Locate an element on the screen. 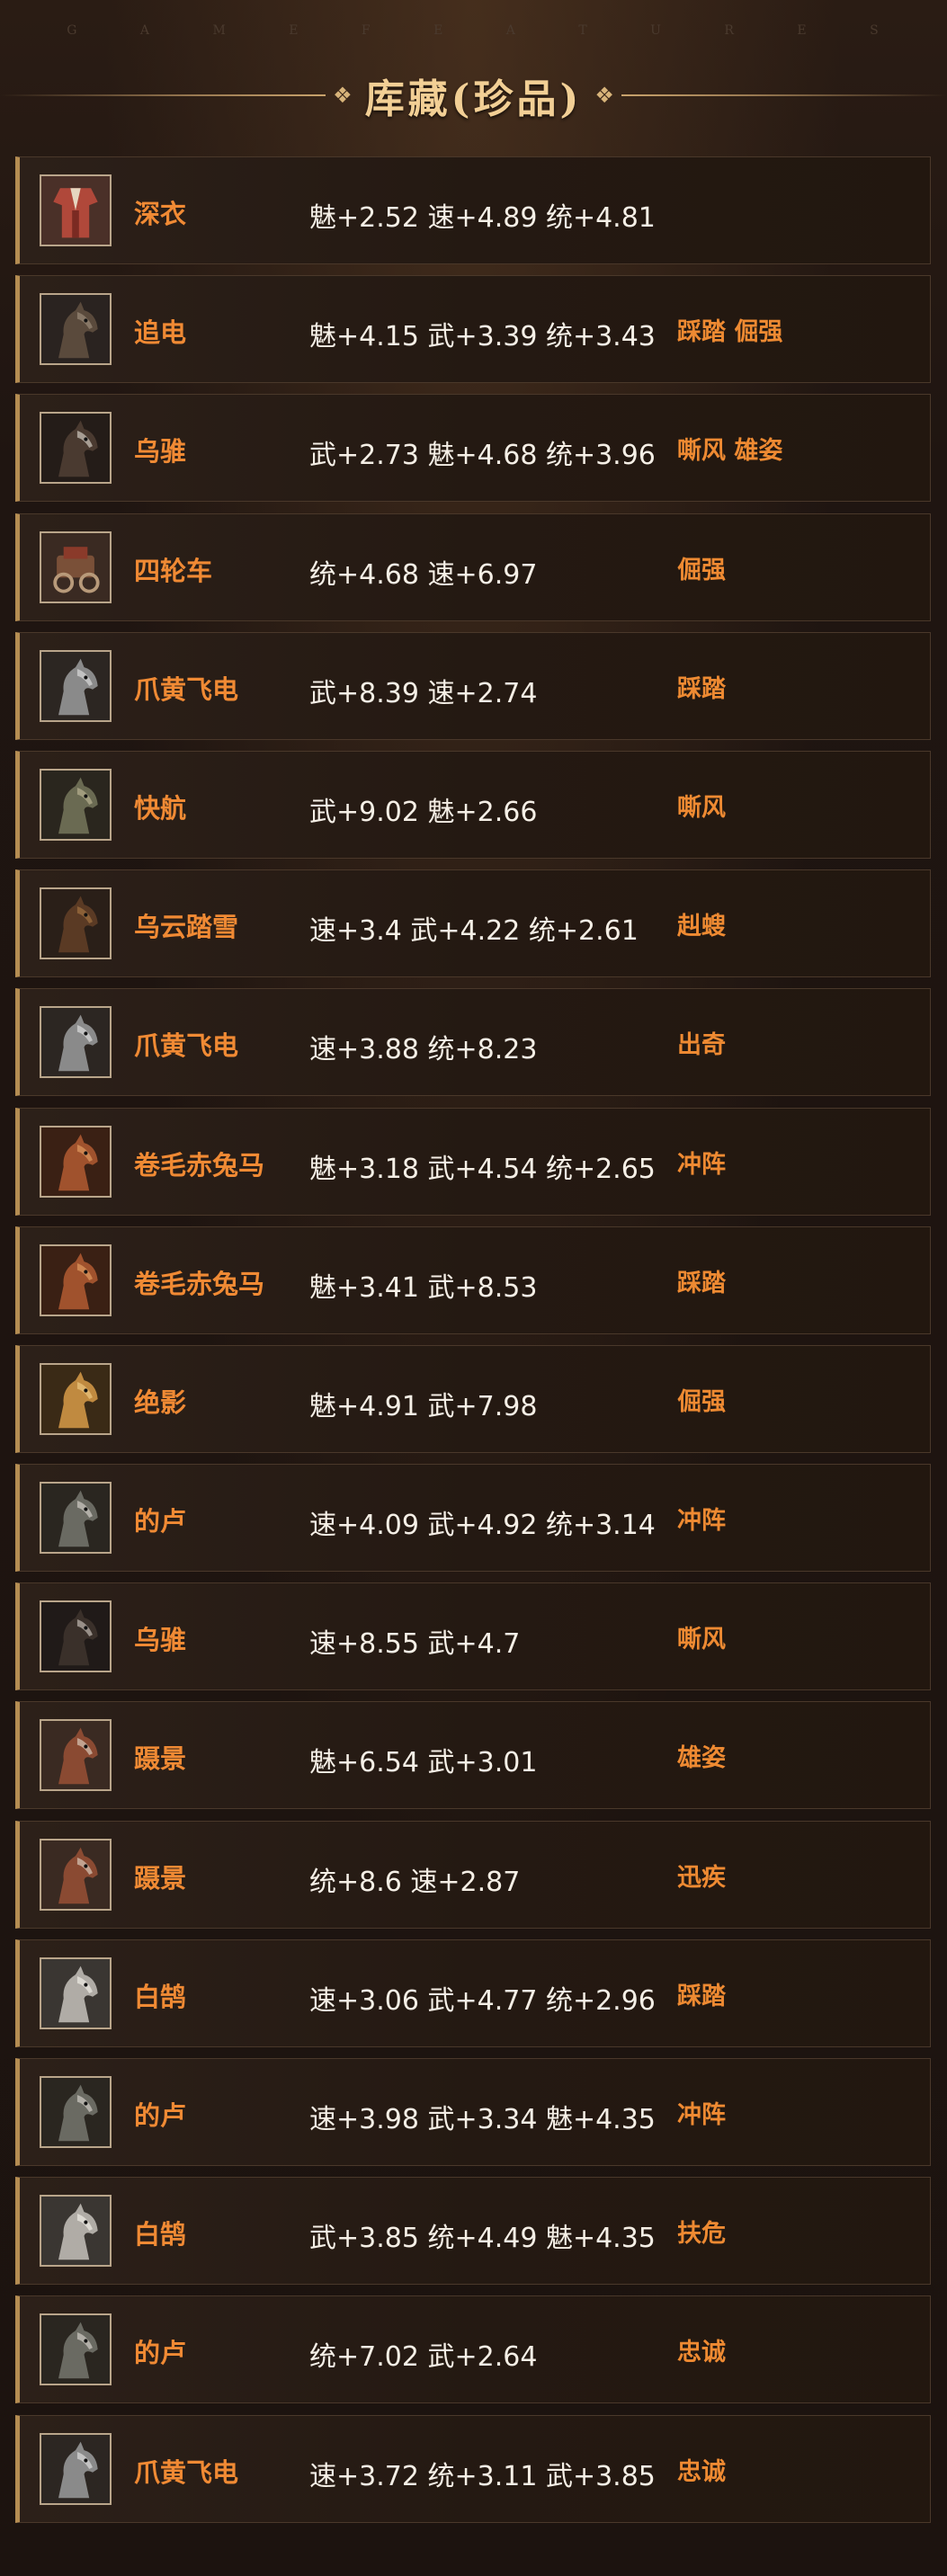 The width and height of the screenshot is (947, 2576). treasure-row: 卷毛赤兔马 魅+3.18 武+4.54 统+2.65 冲阵 is located at coordinates (473, 1161).